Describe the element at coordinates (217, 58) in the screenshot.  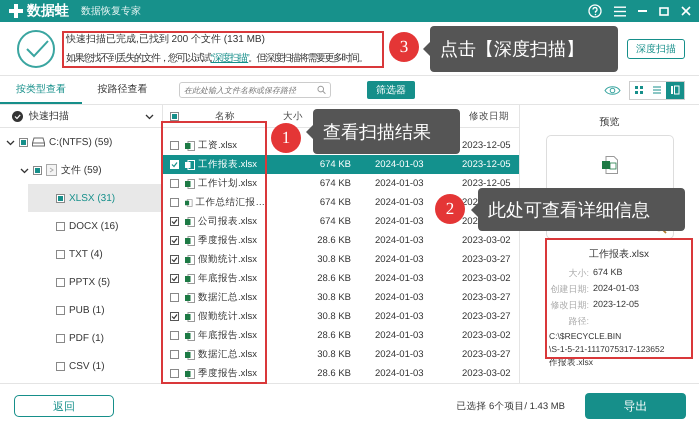
I see `deep-scan-hint: 如果您找不到丢失的文件，您可以试试“深度扫描”。但深度扫描将需要更多时间。` at that location.